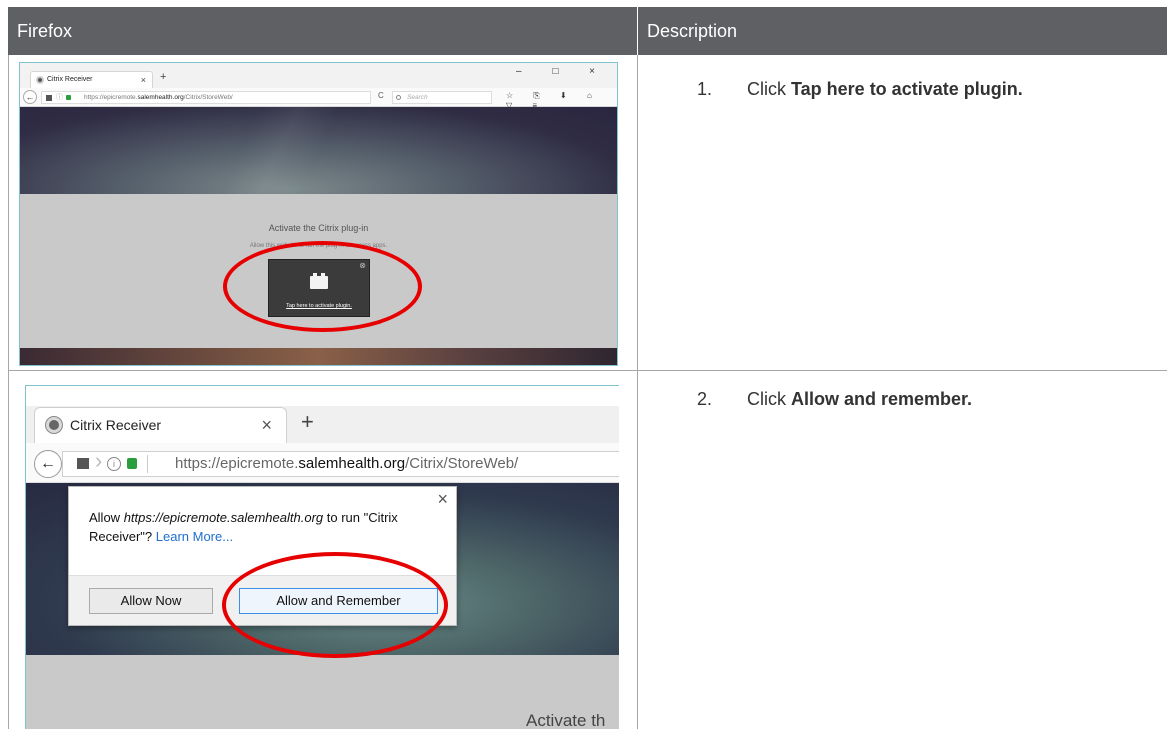 The image size is (1167, 729). Describe the element at coordinates (442, 499) in the screenshot. I see `close-popup-icon: ×` at that location.